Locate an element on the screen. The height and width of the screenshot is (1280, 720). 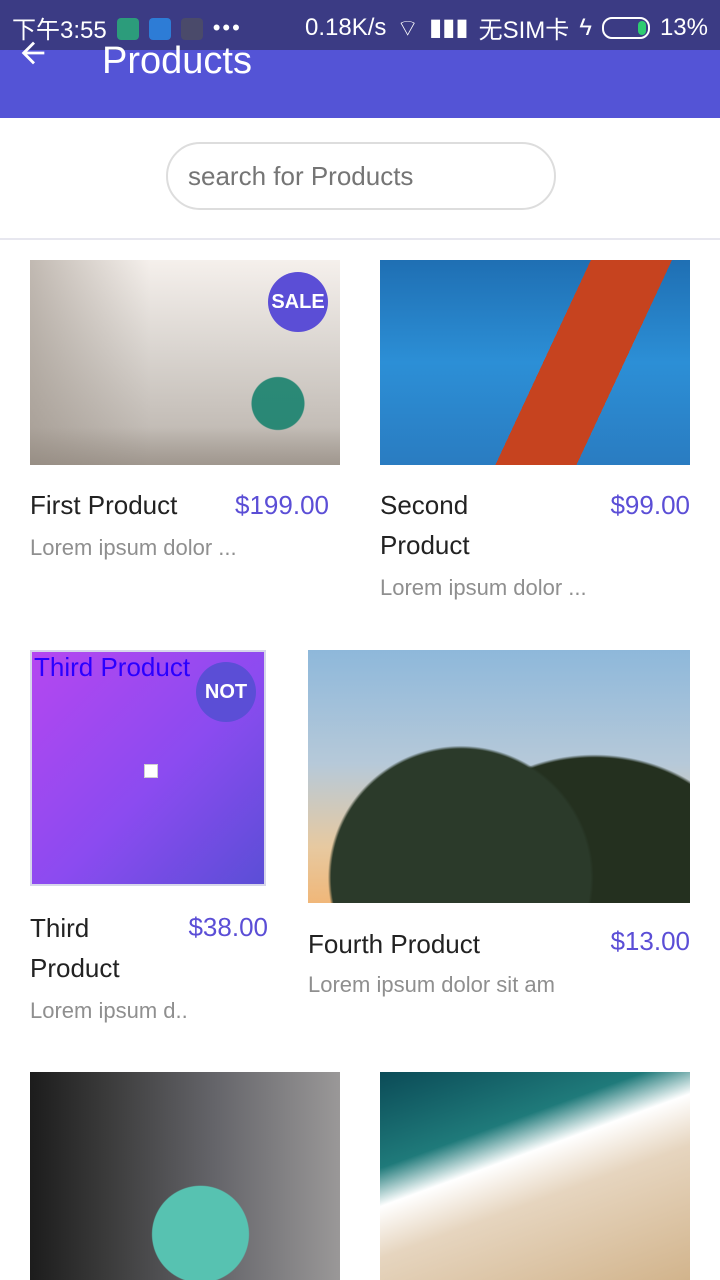
product-name: Second Product is located at coordinates (425, 525).